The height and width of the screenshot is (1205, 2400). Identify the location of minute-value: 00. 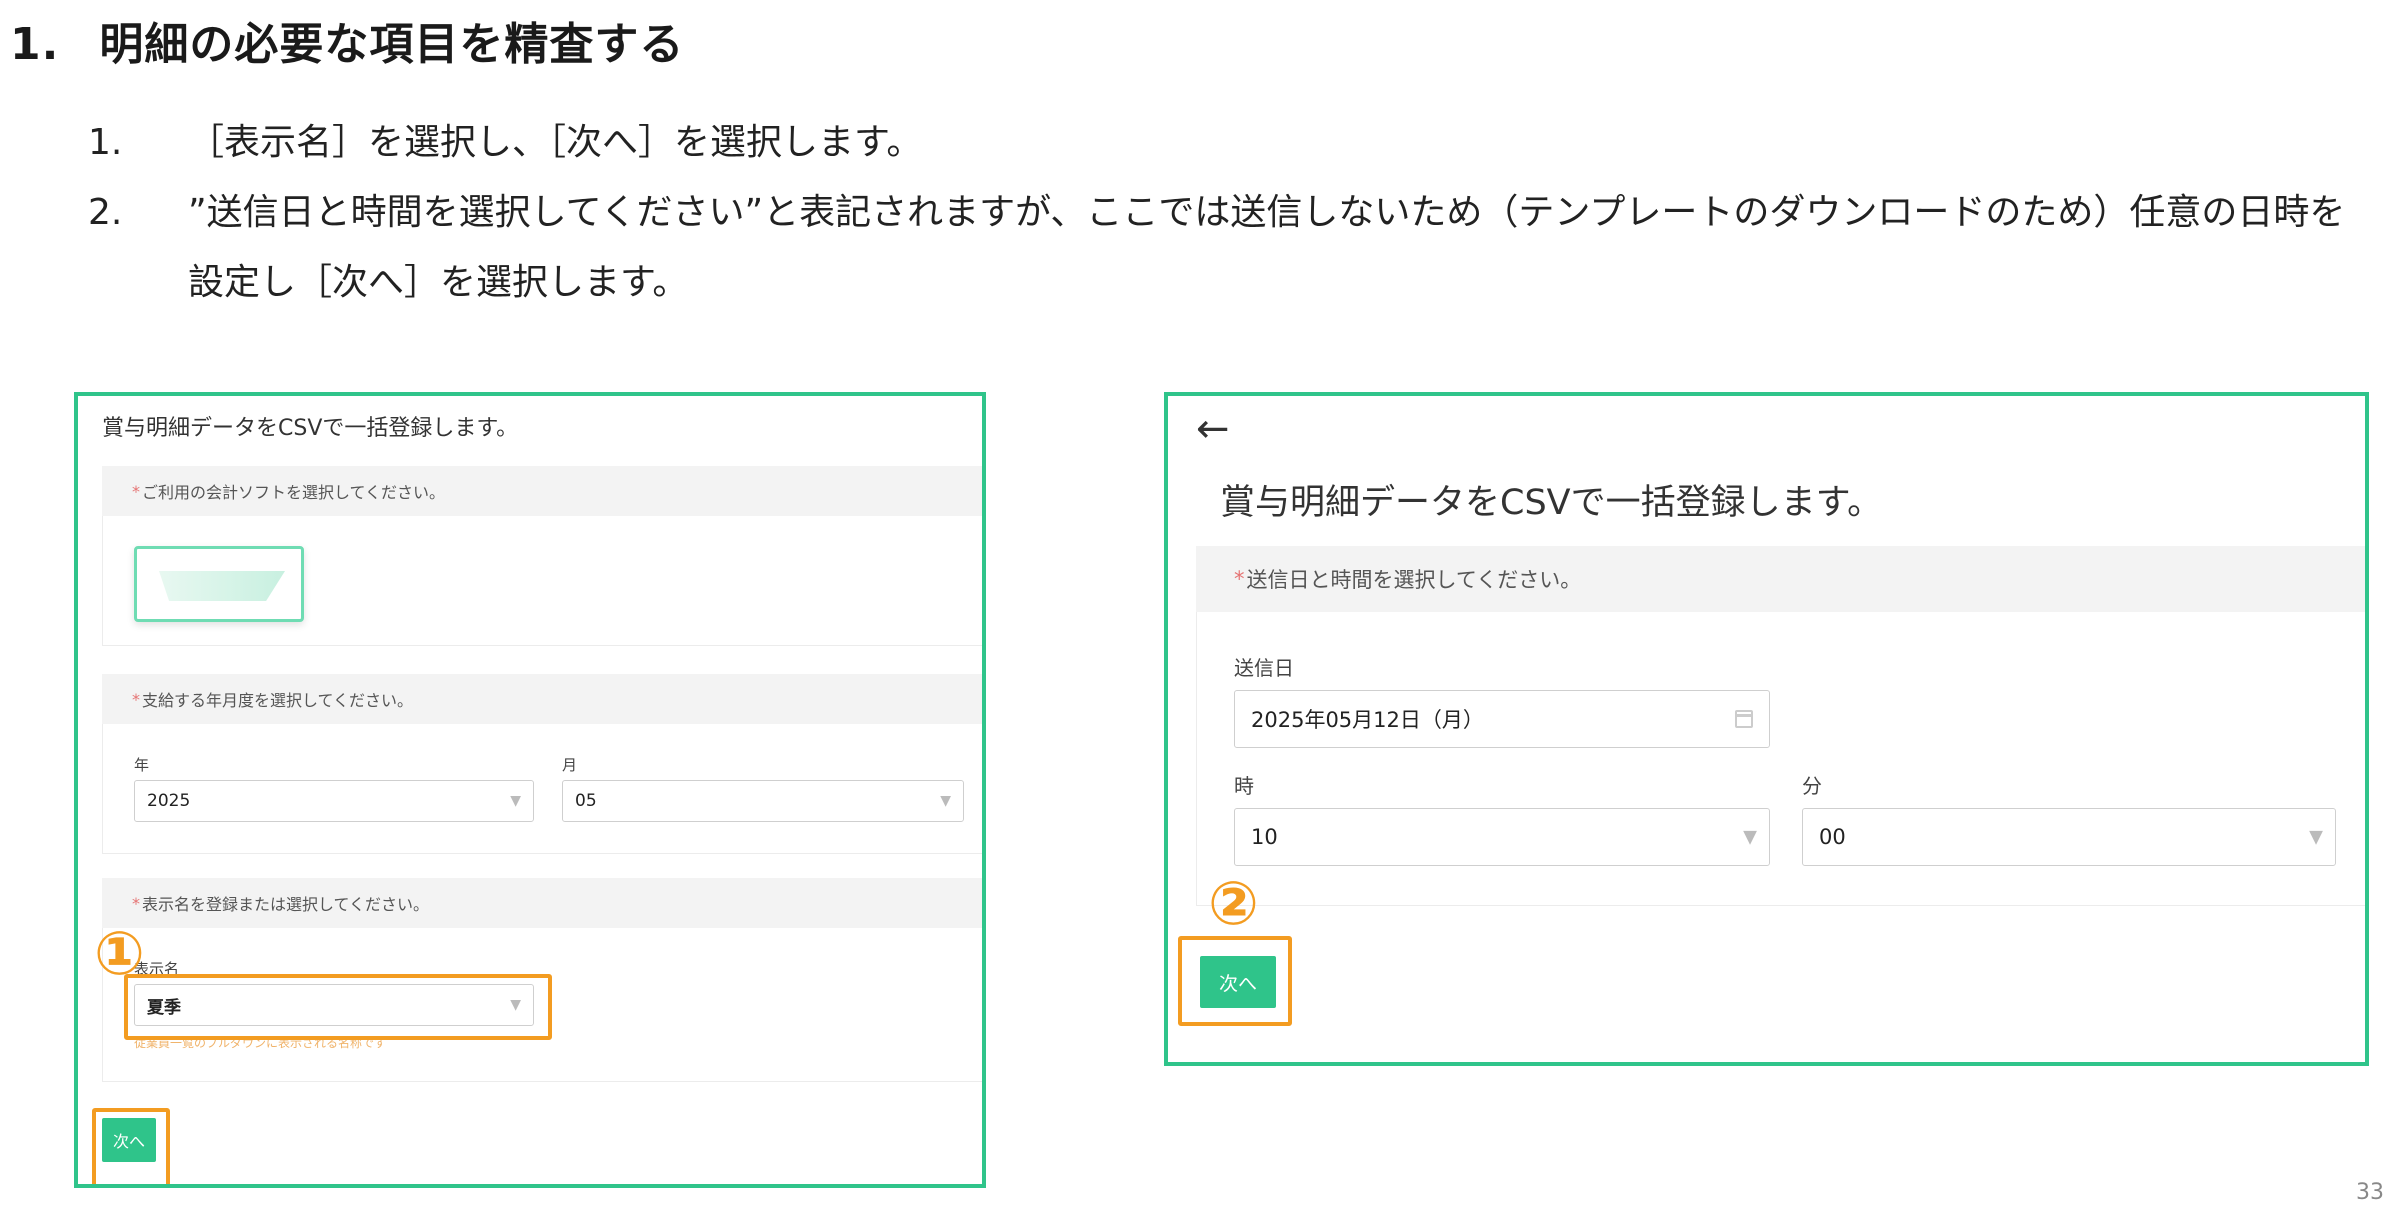
(1832, 837).